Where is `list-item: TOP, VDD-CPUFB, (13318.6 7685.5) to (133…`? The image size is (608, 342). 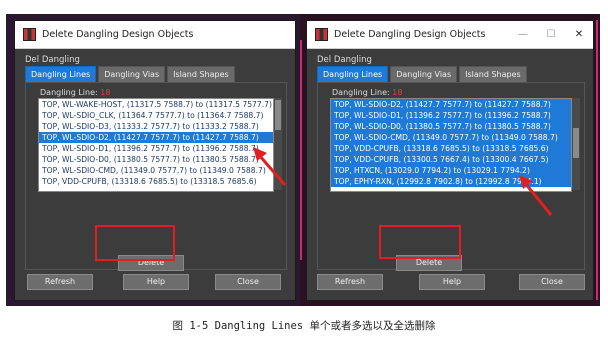 list-item: TOP, VDD-CPUFB, (13318.6 7685.5) to (133… is located at coordinates (156, 181).